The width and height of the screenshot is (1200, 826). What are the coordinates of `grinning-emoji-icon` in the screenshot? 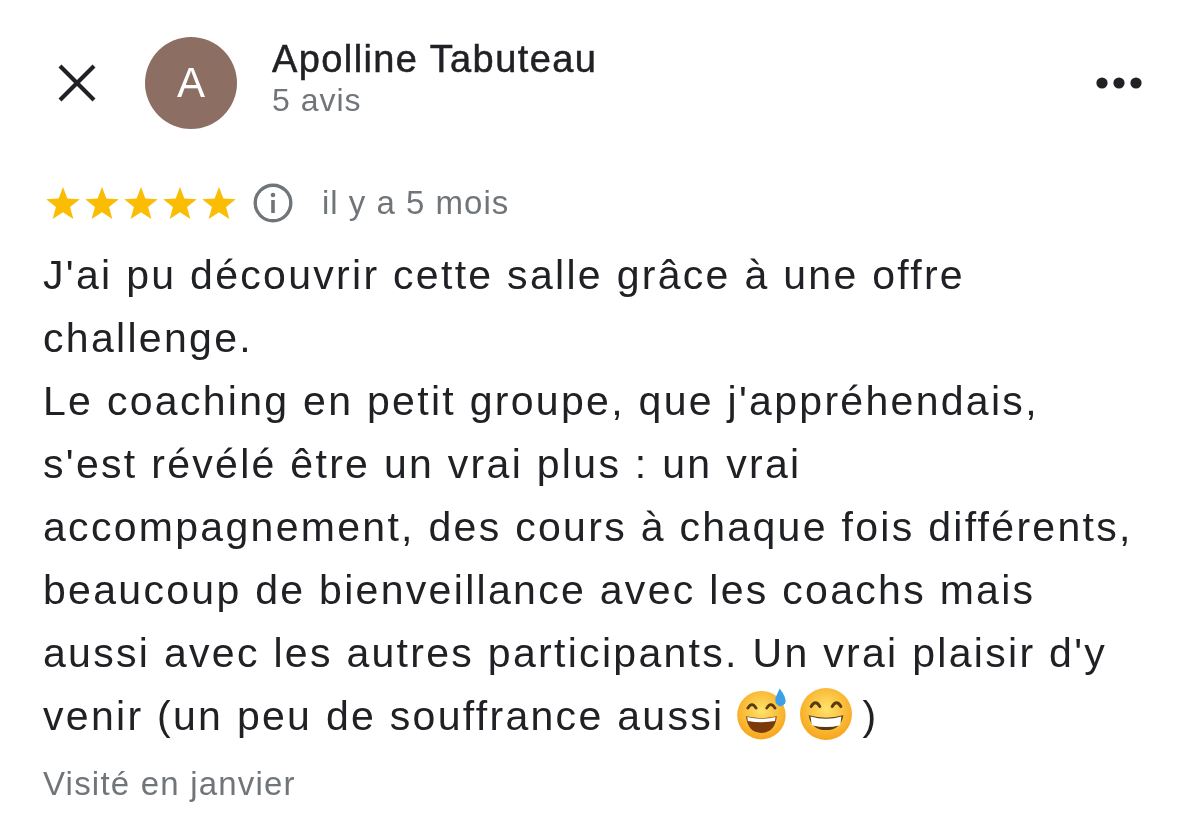 It's located at (826, 714).